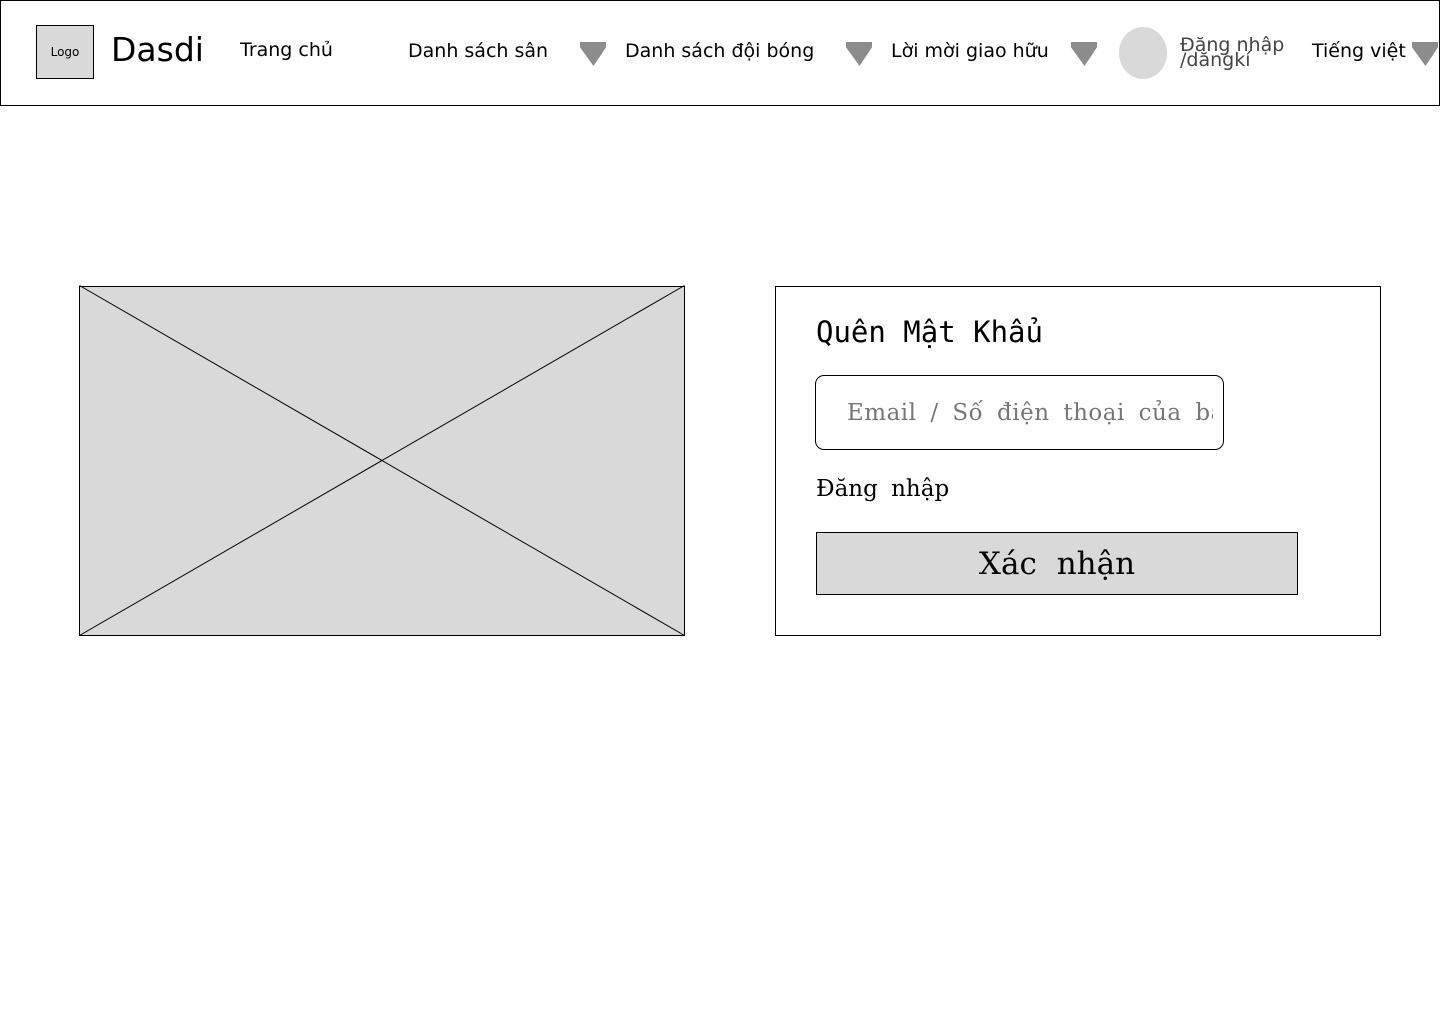 The image size is (1440, 1016). What do you see at coordinates (157, 50) in the screenshot?
I see `brand-name: Dasdi` at bounding box center [157, 50].